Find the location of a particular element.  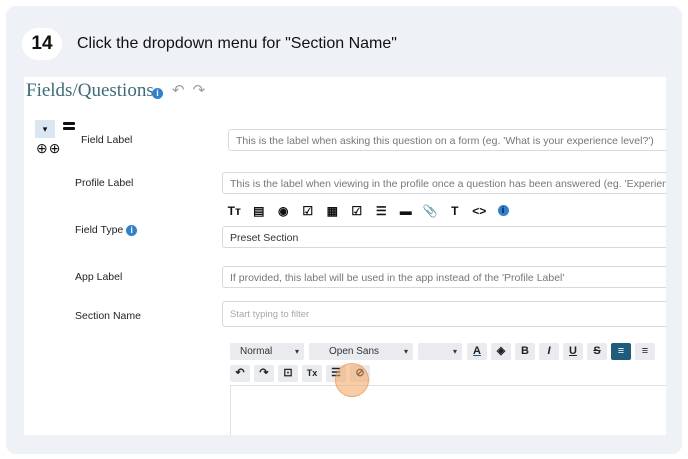

radio-type-icon: ◉ is located at coordinates (283, 211).